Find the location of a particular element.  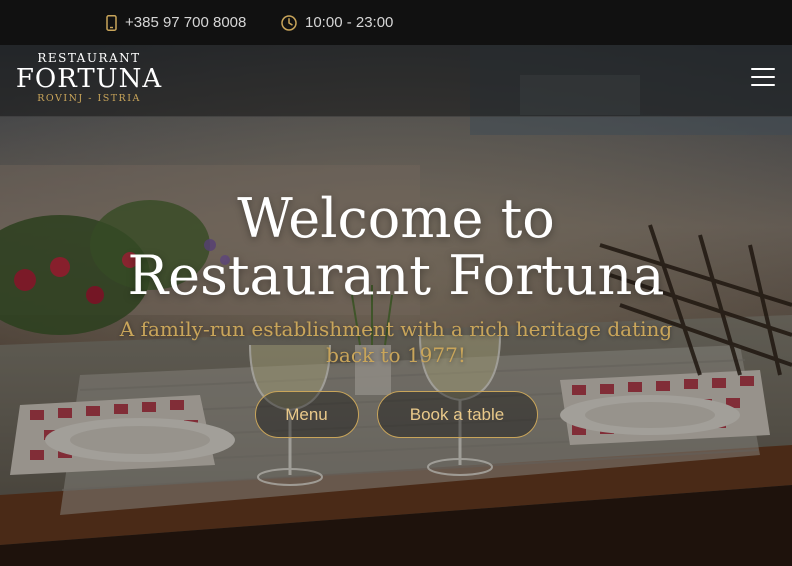

restaurant-logo: RESTAURANT FORTUNA ROVINJ - ISTRIA is located at coordinates (89, 78).